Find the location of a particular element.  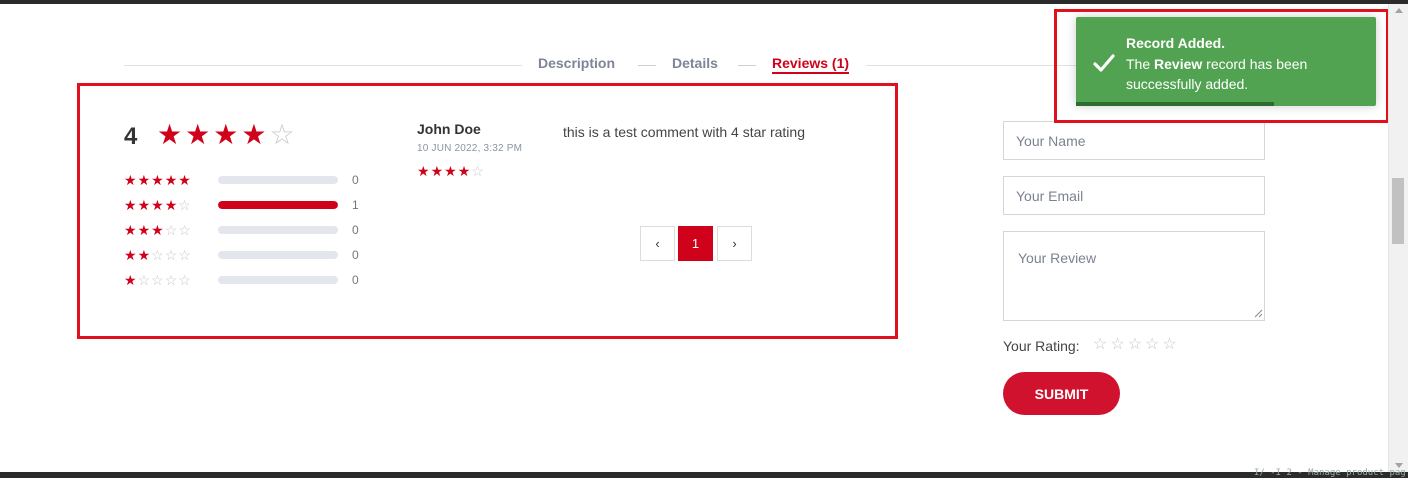

rating-row-3-star: ★ ★ ★ ☆ ☆ 0 is located at coordinates (241, 230).